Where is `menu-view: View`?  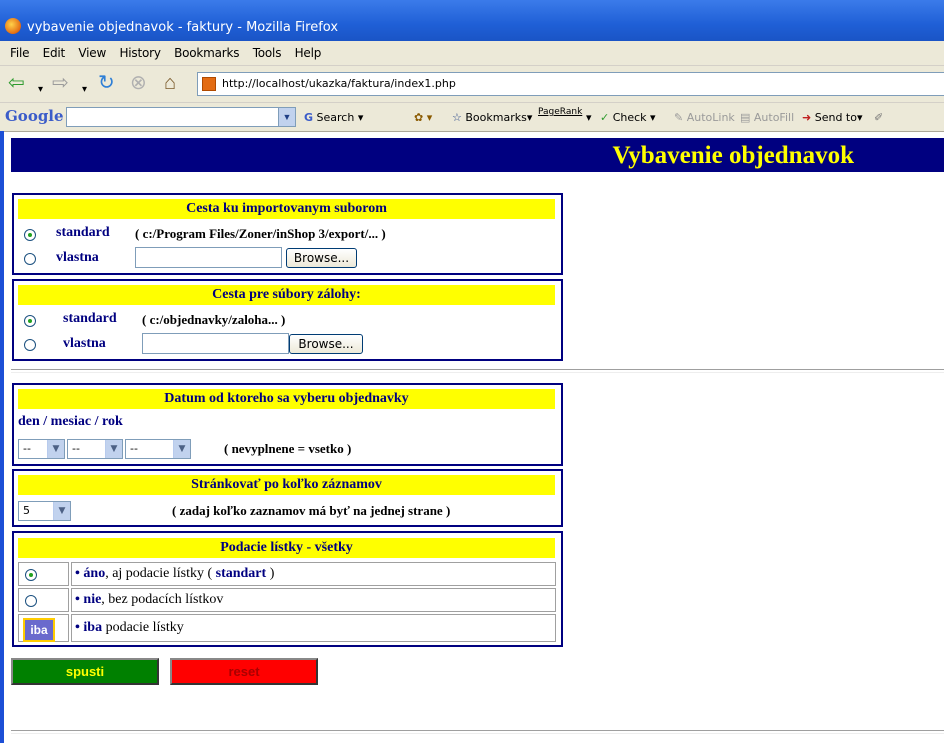
menu-view: View is located at coordinates (92, 53).